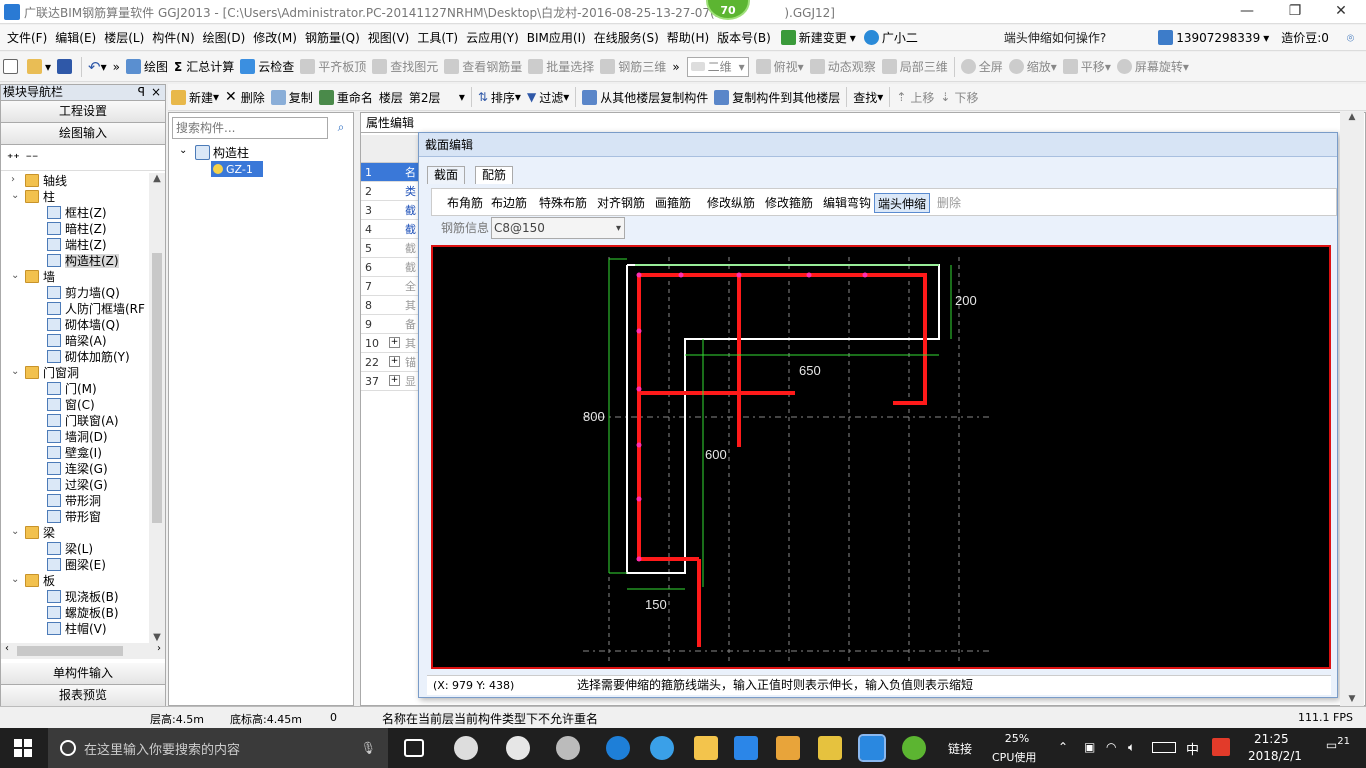 The image size is (1366, 768). I want to click on tree-component: 暗梁(A), so click(77, 341).